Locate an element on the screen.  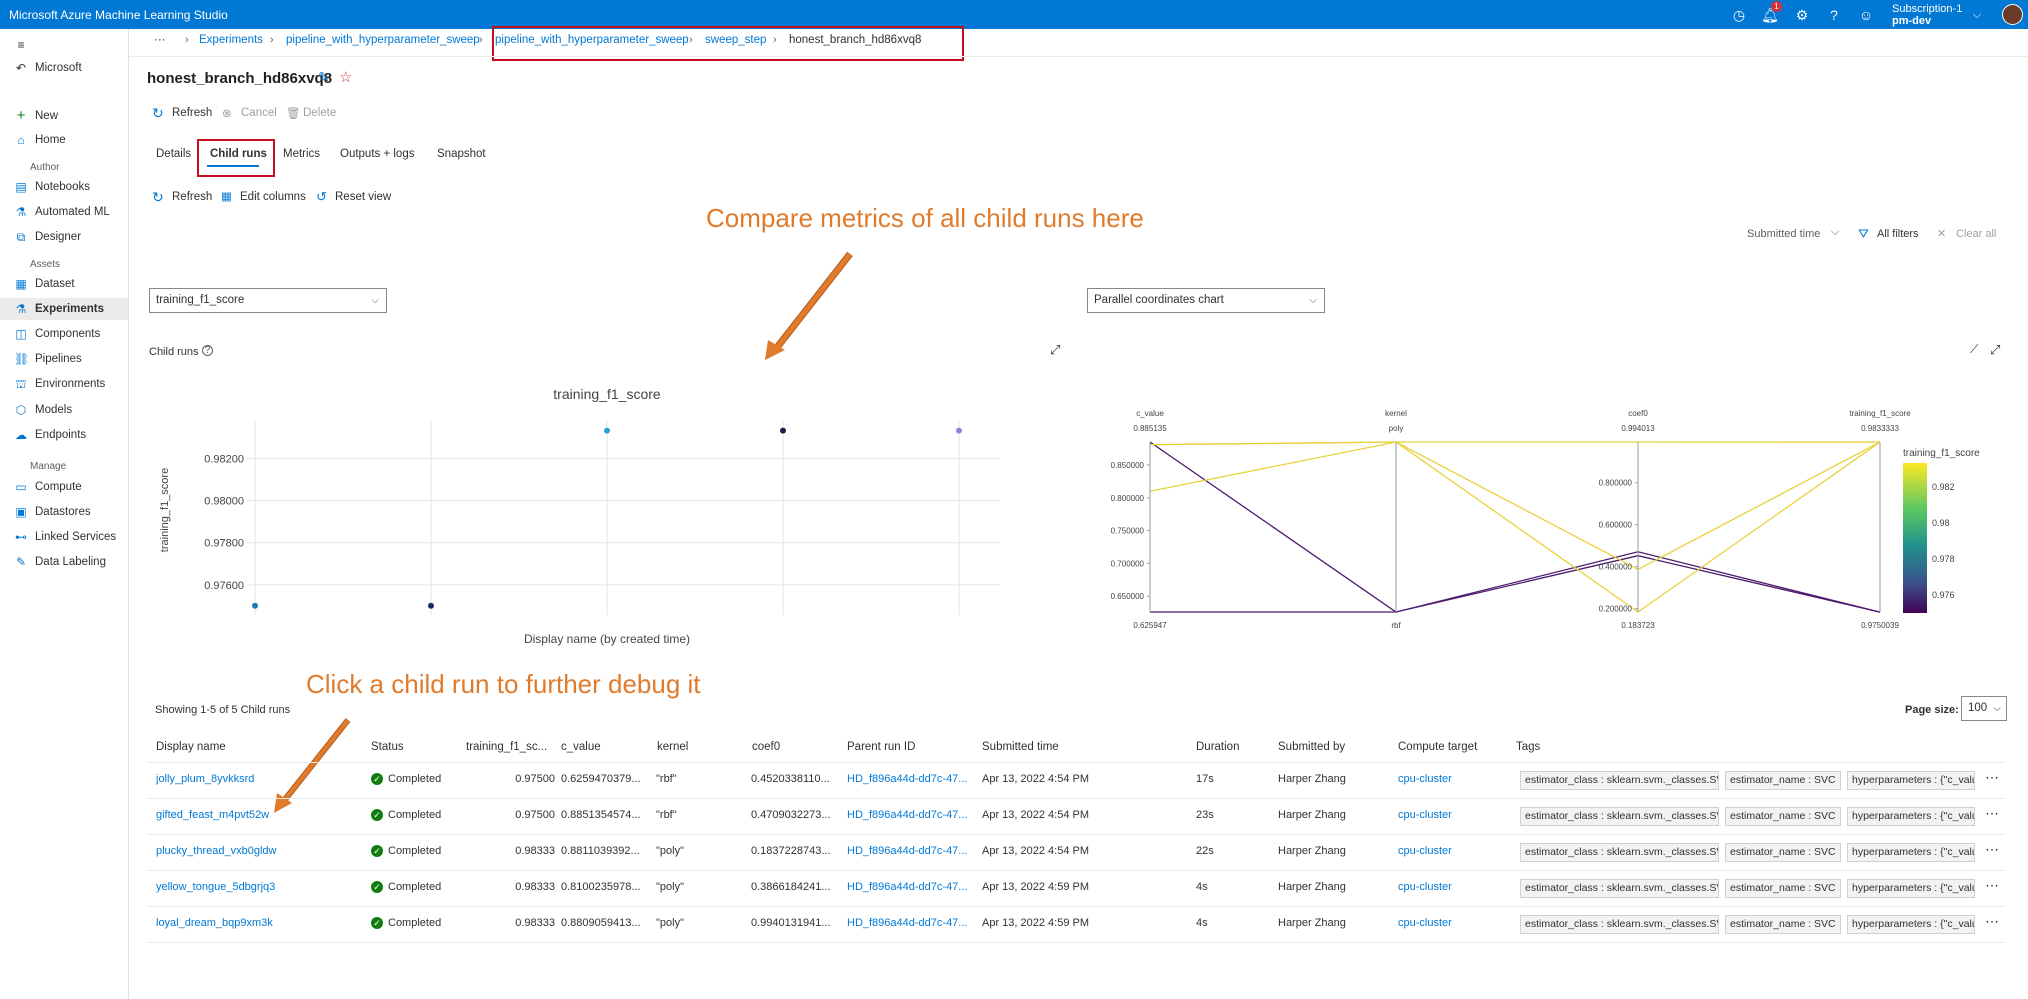
chevron-down-icon: ⌵ is located at coordinates (1997, 708).